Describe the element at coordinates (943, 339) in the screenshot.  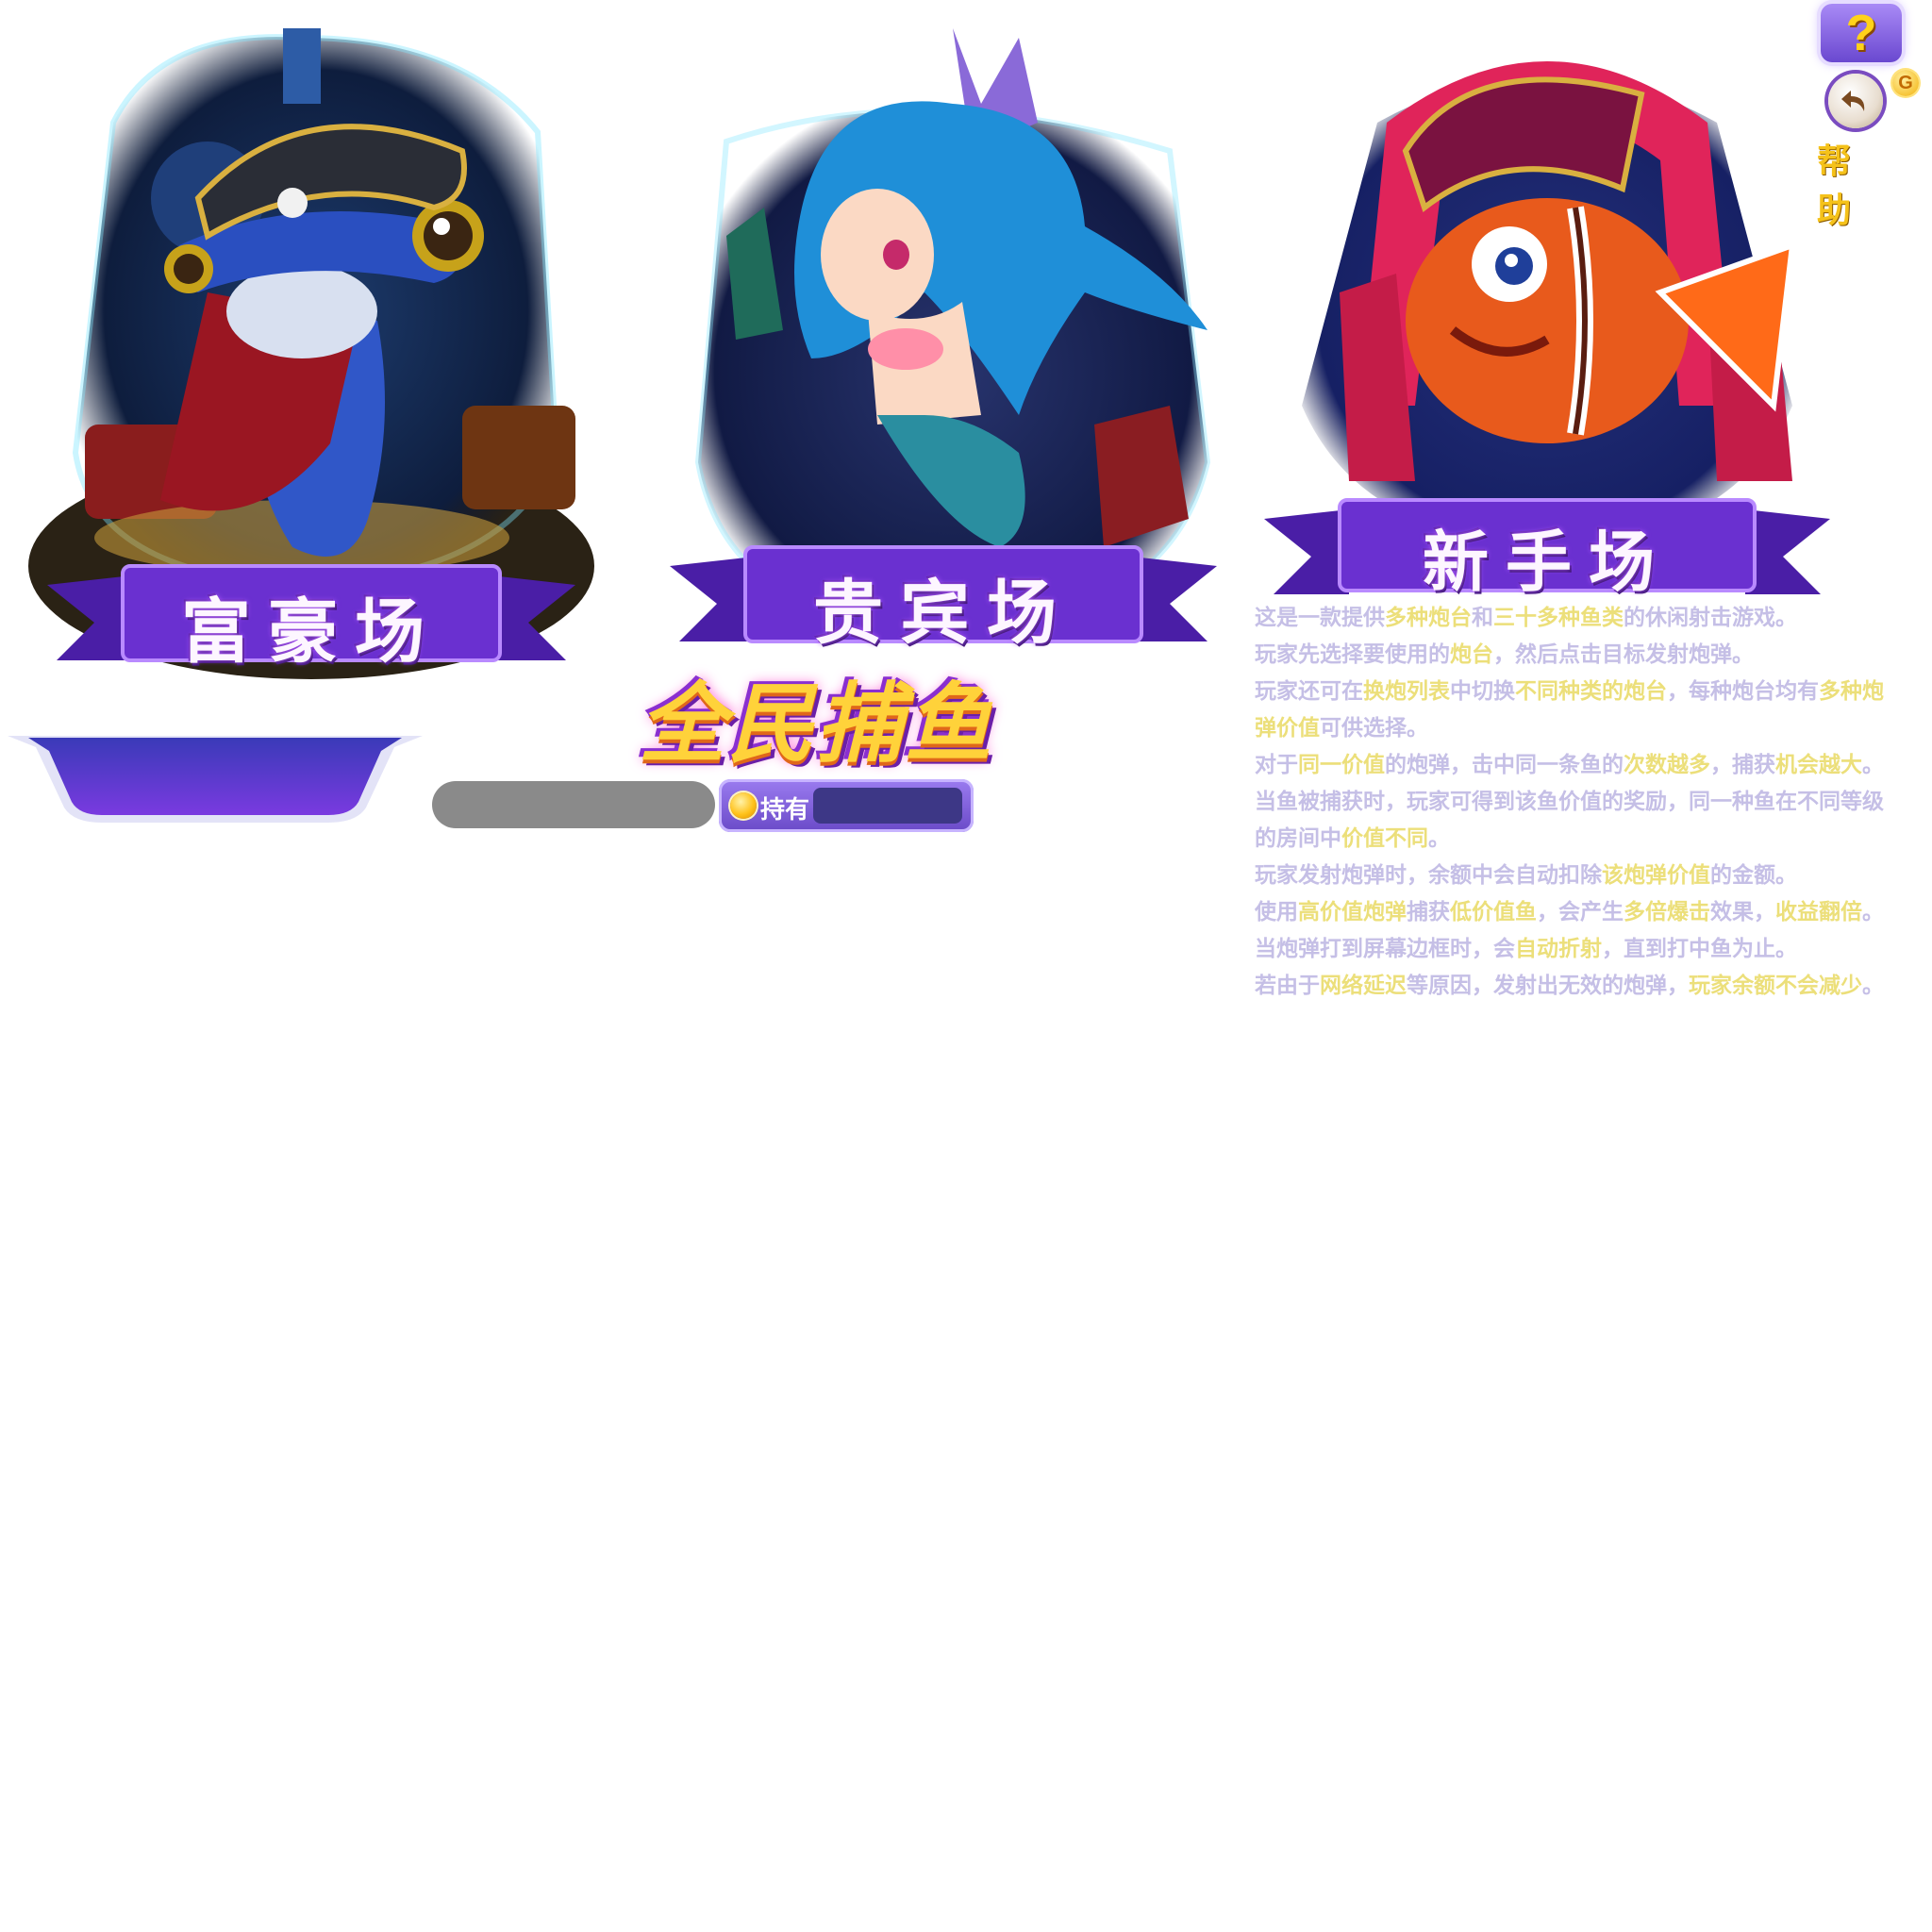
I see `room-card-vip: 贵宾场` at that location.